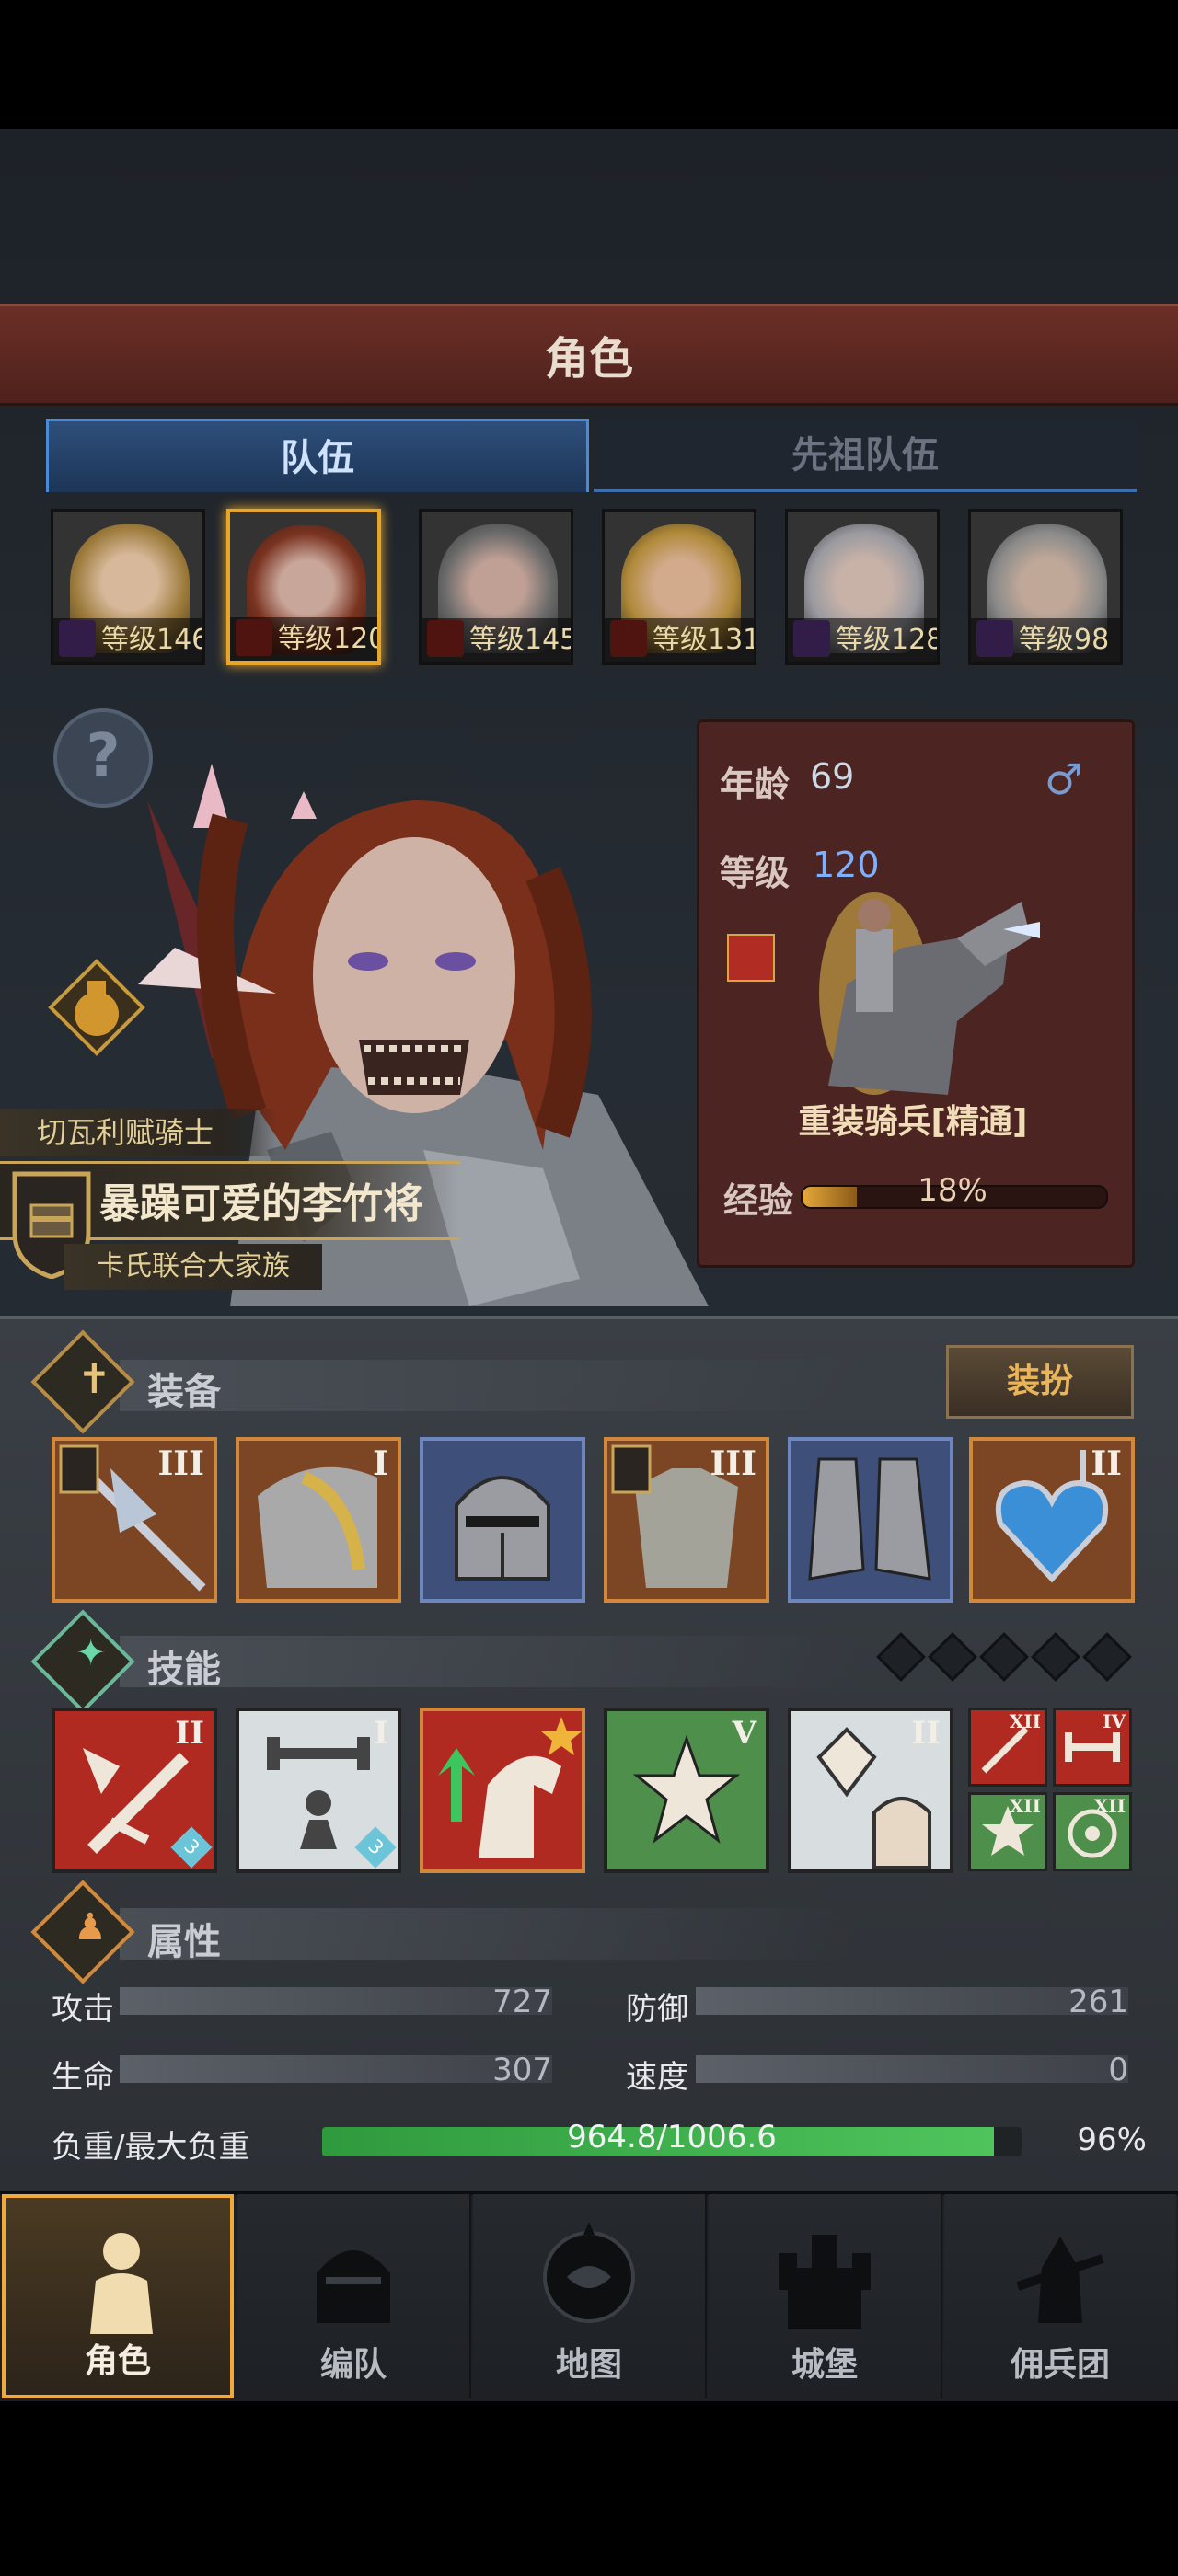  What do you see at coordinates (502, 1528) in the screenshot?
I see `helmet-icon` at bounding box center [502, 1528].